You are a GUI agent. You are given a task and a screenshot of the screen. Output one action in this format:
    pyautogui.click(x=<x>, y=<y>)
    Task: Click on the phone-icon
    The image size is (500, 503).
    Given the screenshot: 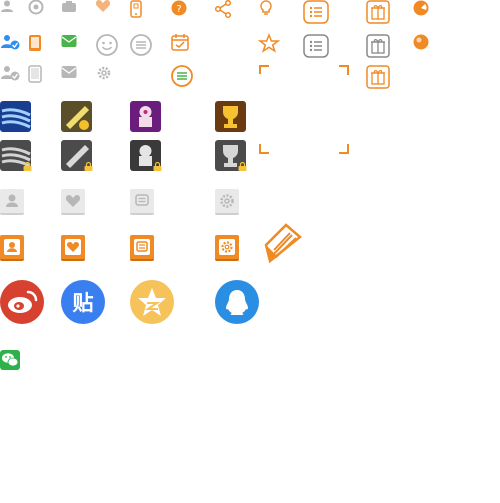 What is the action you would take?
    pyautogui.click(x=136, y=9)
    